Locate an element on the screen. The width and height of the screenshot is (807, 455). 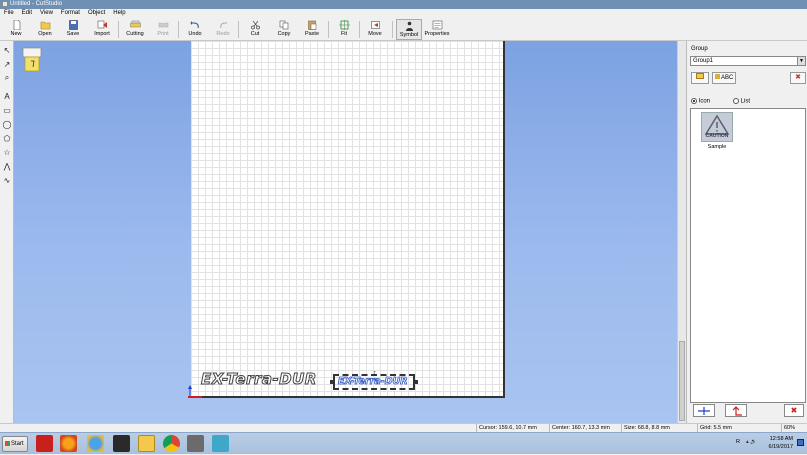
import-button: Import is located at coordinates (102, 29).